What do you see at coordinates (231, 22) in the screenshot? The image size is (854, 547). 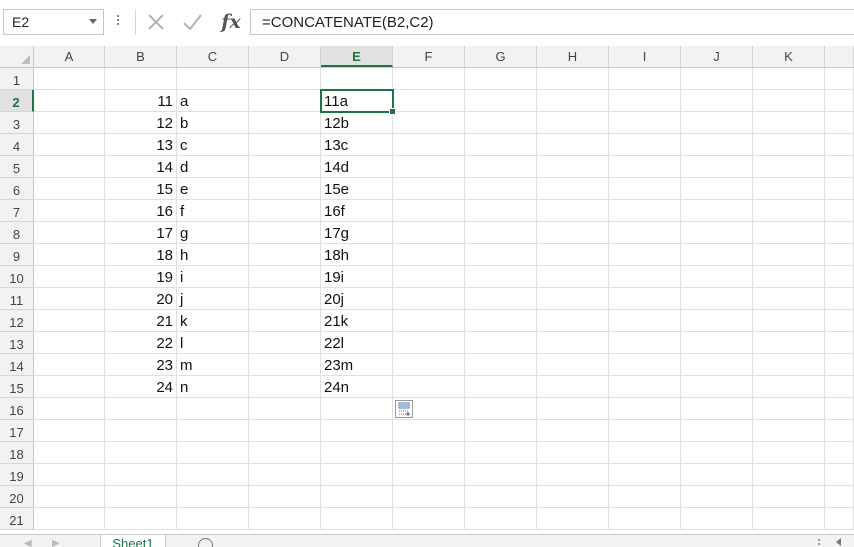 I see `insert-function-button: fx` at bounding box center [231, 22].